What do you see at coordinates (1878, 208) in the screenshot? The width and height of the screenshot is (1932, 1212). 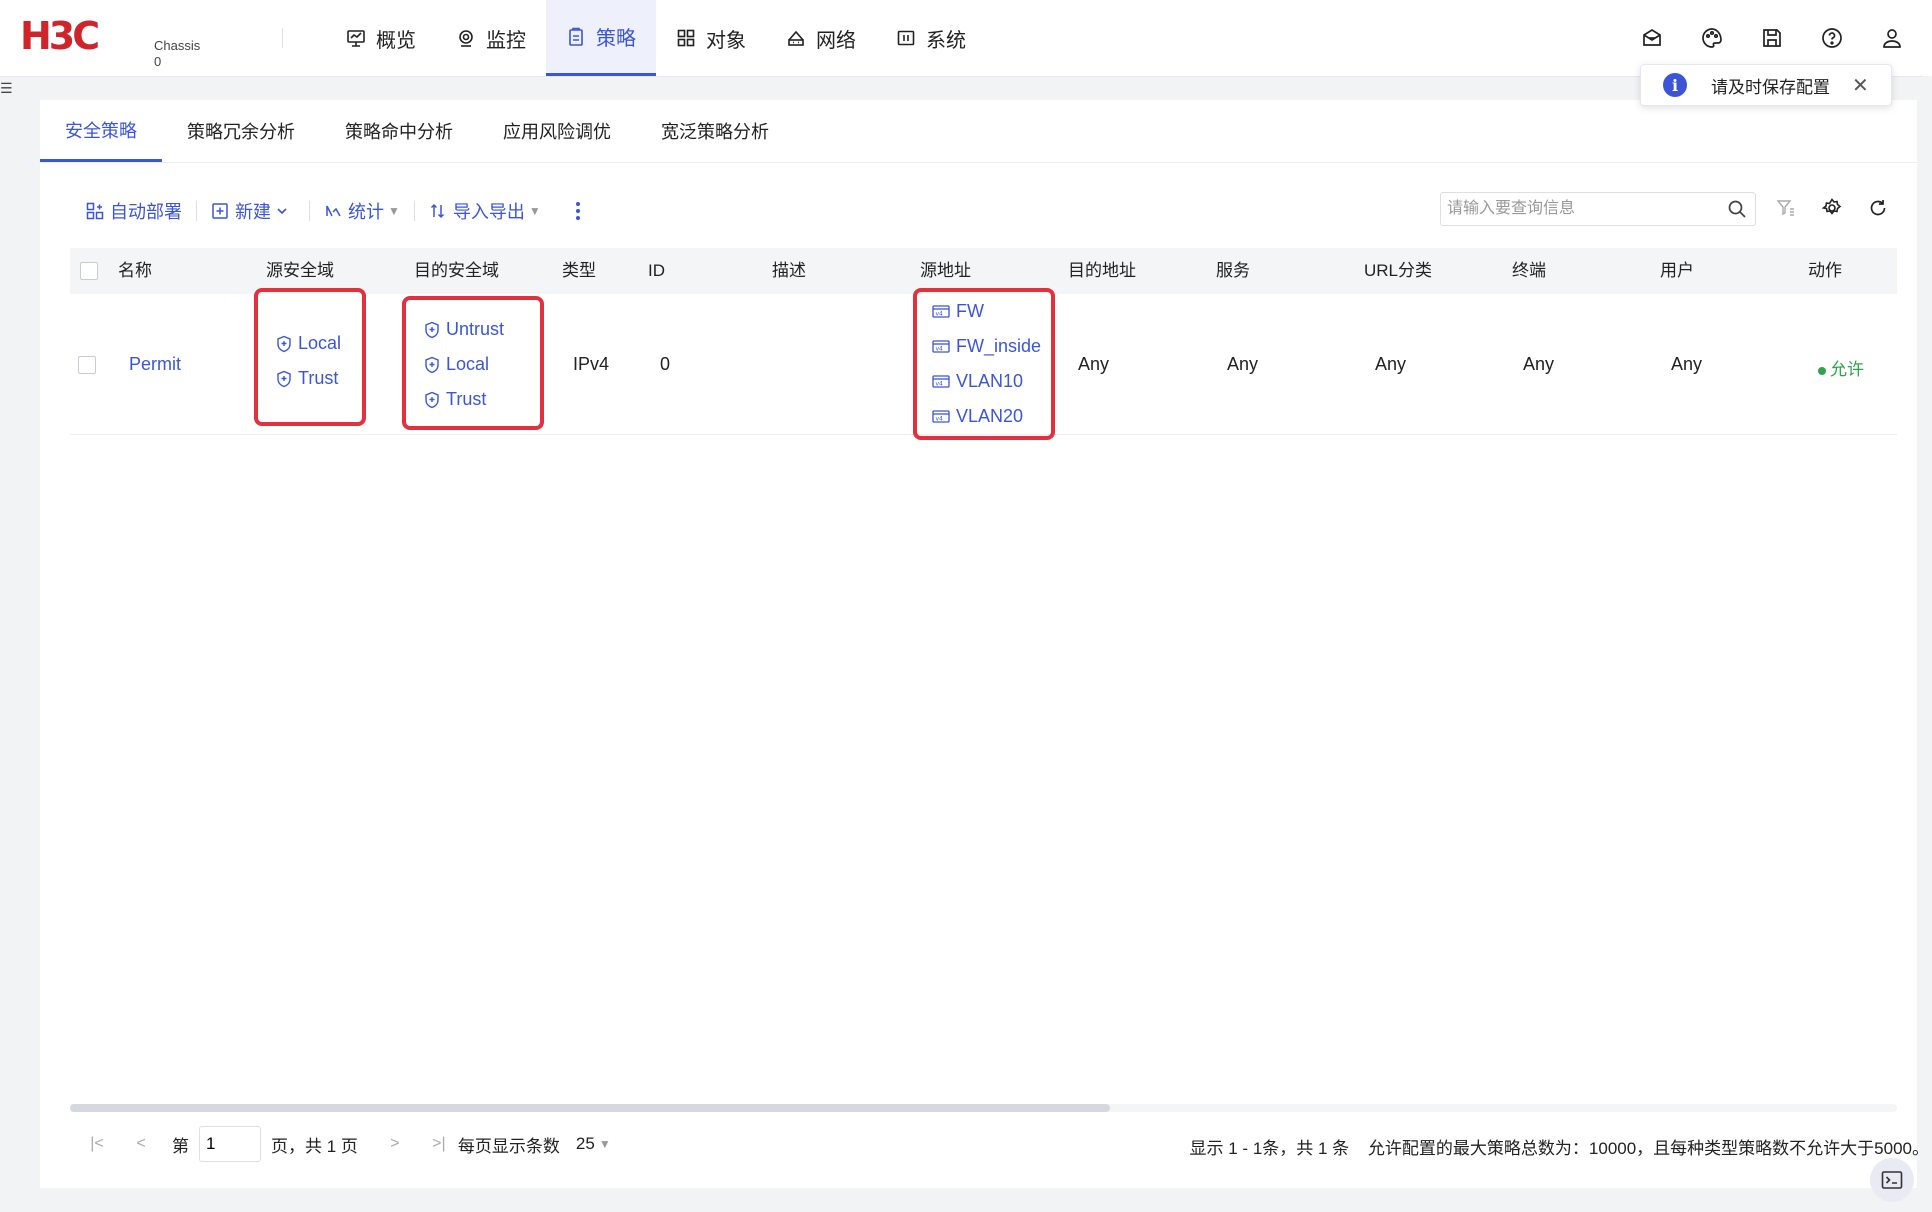 I see `refresh-icon` at bounding box center [1878, 208].